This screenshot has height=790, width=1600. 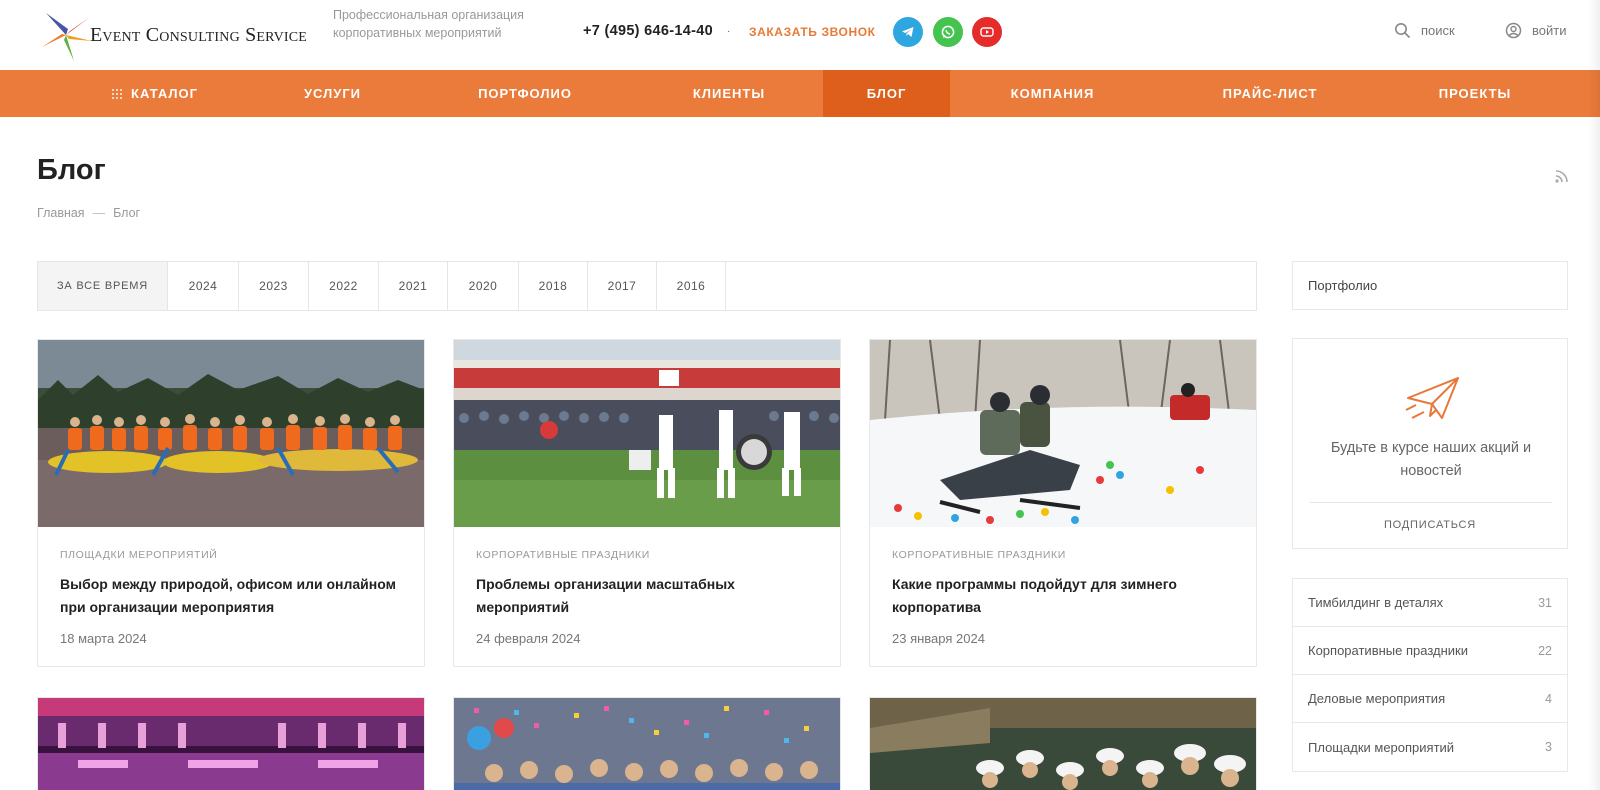 I want to click on article-date: 24 февраля 2024, so click(x=528, y=638).